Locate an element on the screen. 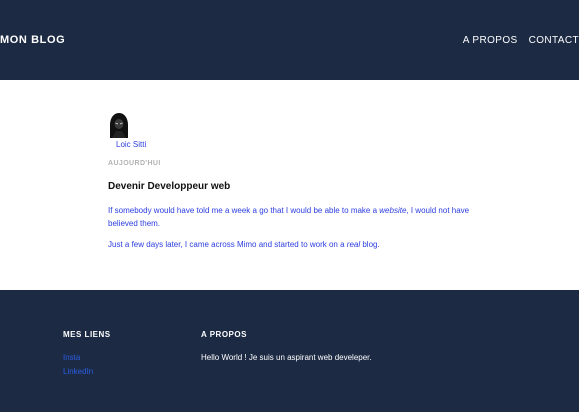 The width and height of the screenshot is (579, 412). footer-link-insta: Insta is located at coordinates (71, 357).